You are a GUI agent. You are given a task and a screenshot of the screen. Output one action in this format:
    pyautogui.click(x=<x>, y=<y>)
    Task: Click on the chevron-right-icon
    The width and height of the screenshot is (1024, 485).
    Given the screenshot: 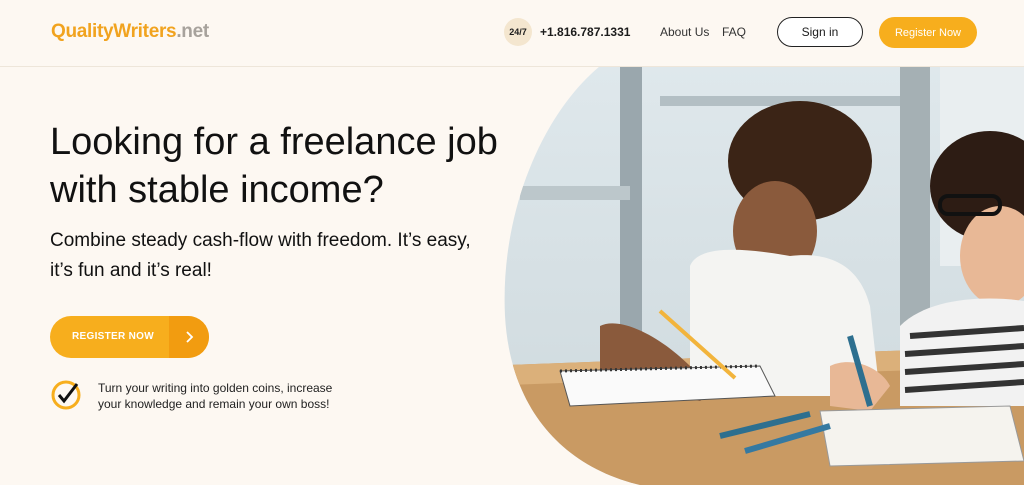 What is the action you would take?
    pyautogui.click(x=189, y=337)
    